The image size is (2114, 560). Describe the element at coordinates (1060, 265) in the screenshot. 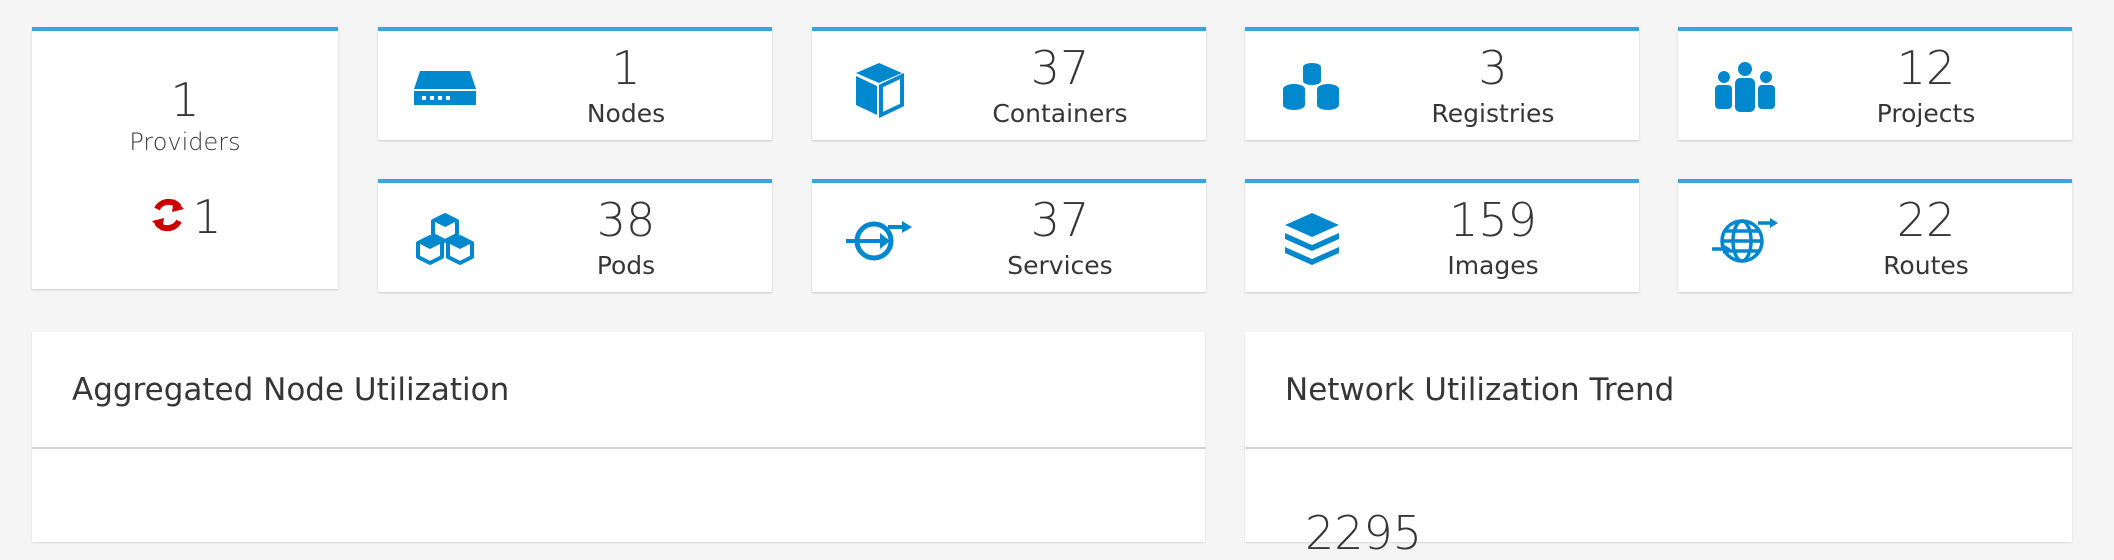

I see `services-label: Services` at that location.